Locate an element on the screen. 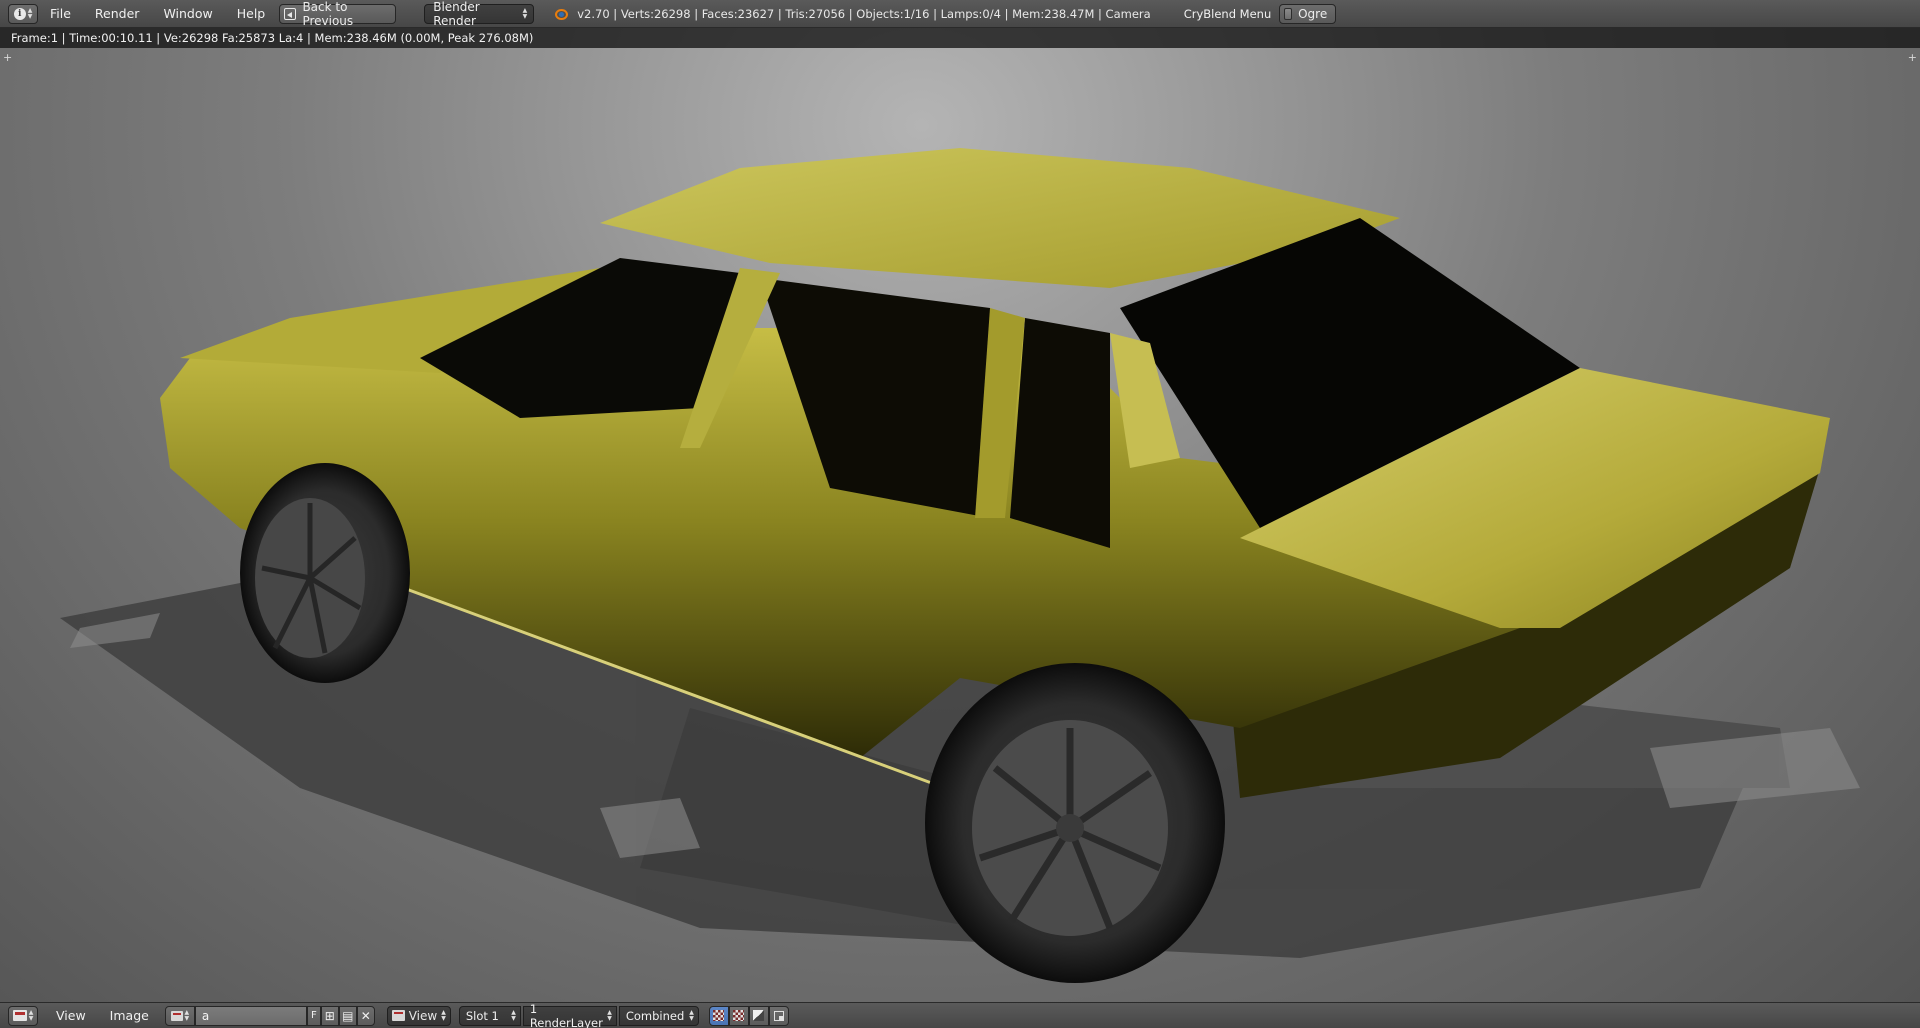 The height and width of the screenshot is (1028, 1920). editor-type-selector: i ▲ ▼ is located at coordinates (23, 13).